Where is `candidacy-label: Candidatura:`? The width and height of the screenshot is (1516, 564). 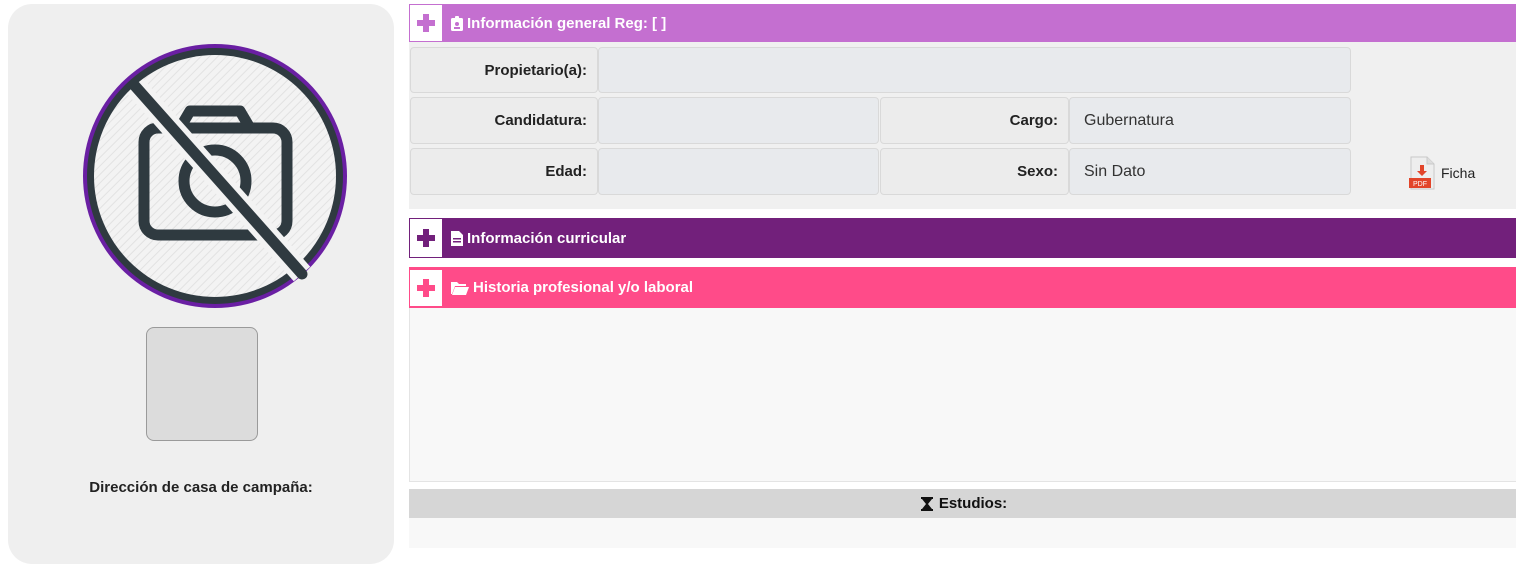 candidacy-label: Candidatura: is located at coordinates (504, 120).